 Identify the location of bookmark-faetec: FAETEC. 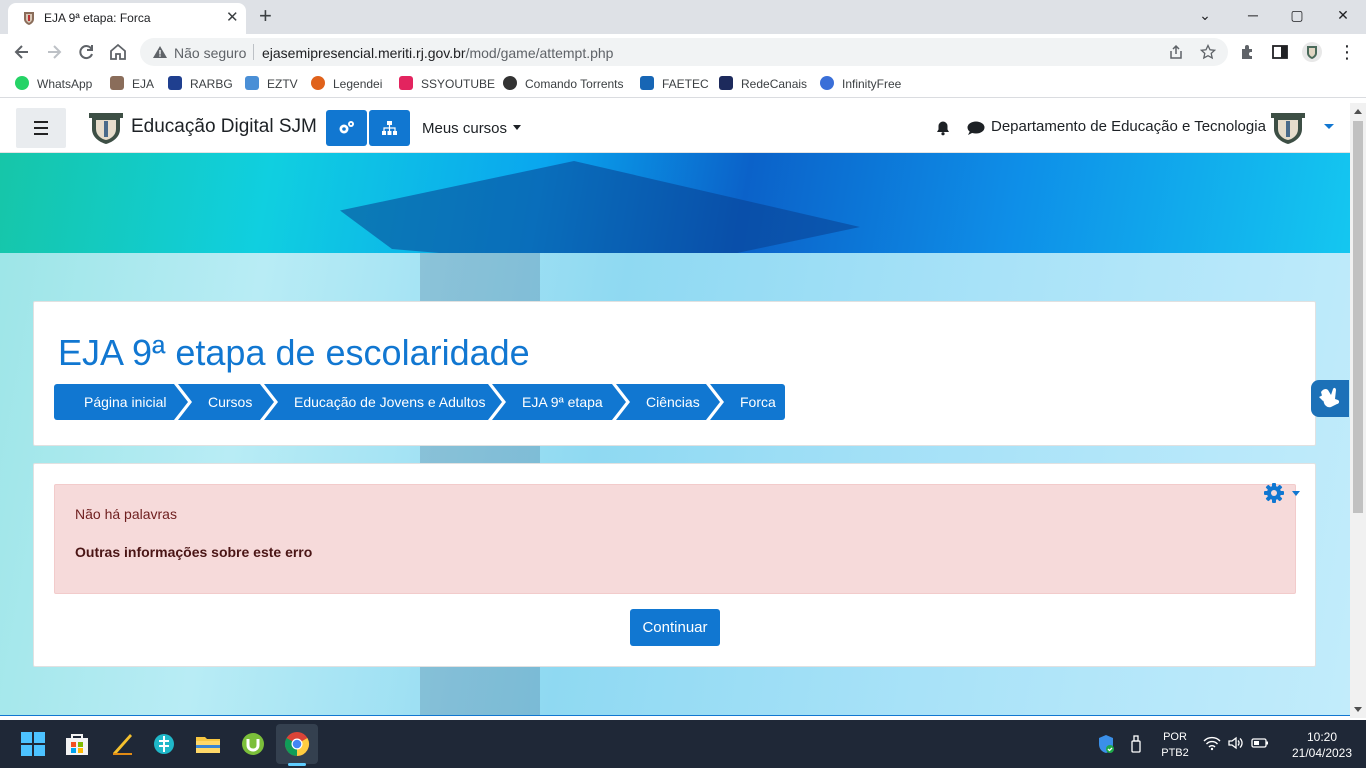
(674, 83).